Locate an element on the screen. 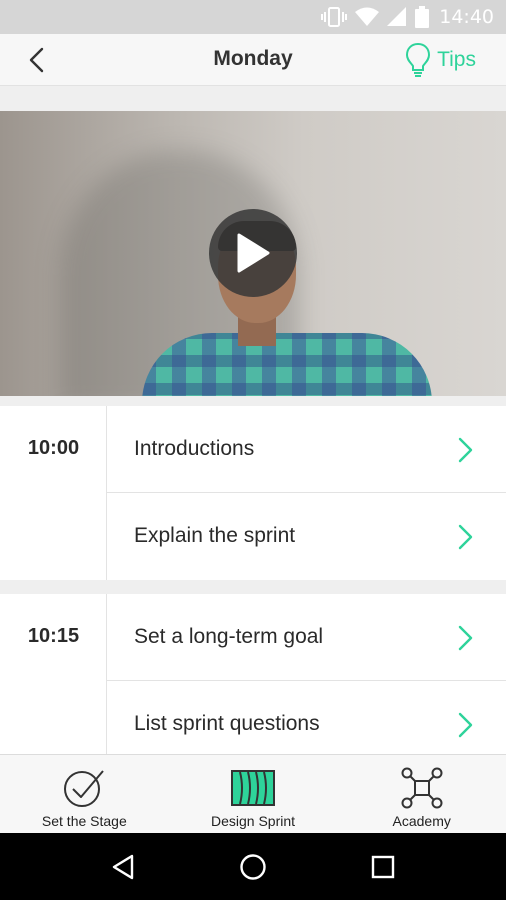  nav-set-the-stage: Set the Stage is located at coordinates (84, 794).